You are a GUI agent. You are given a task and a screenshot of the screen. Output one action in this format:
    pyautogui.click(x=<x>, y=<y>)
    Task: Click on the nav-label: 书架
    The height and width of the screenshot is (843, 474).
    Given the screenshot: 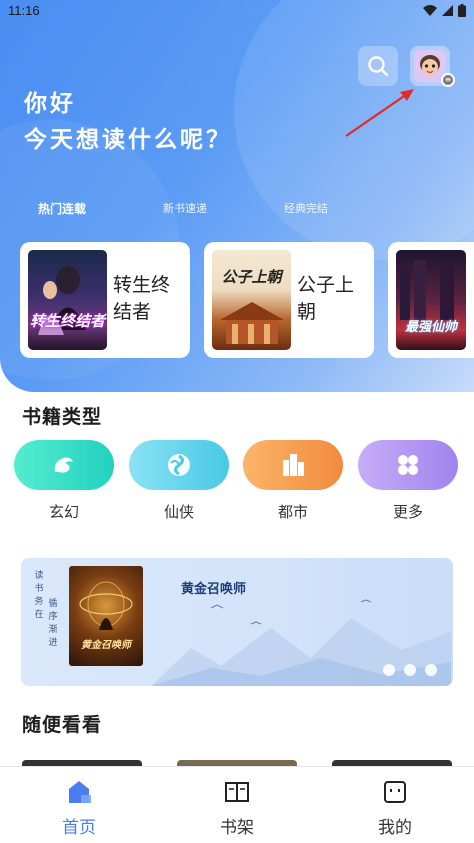 What is the action you would take?
    pyautogui.click(x=237, y=828)
    